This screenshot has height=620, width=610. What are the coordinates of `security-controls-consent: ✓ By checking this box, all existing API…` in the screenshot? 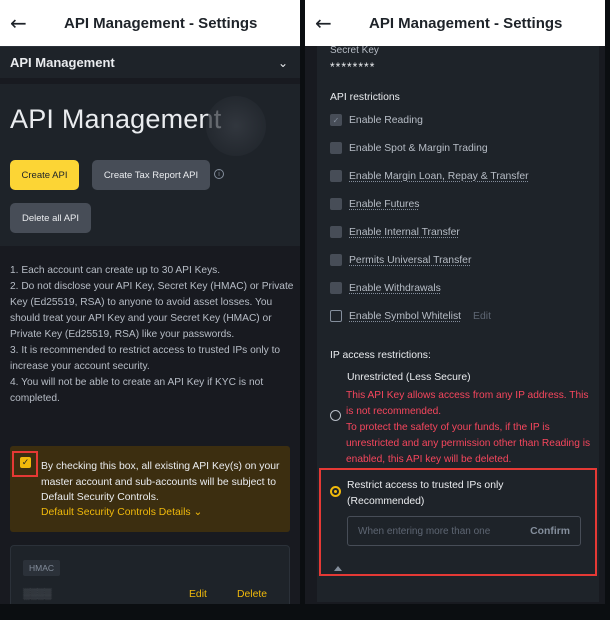 It's located at (150, 489).